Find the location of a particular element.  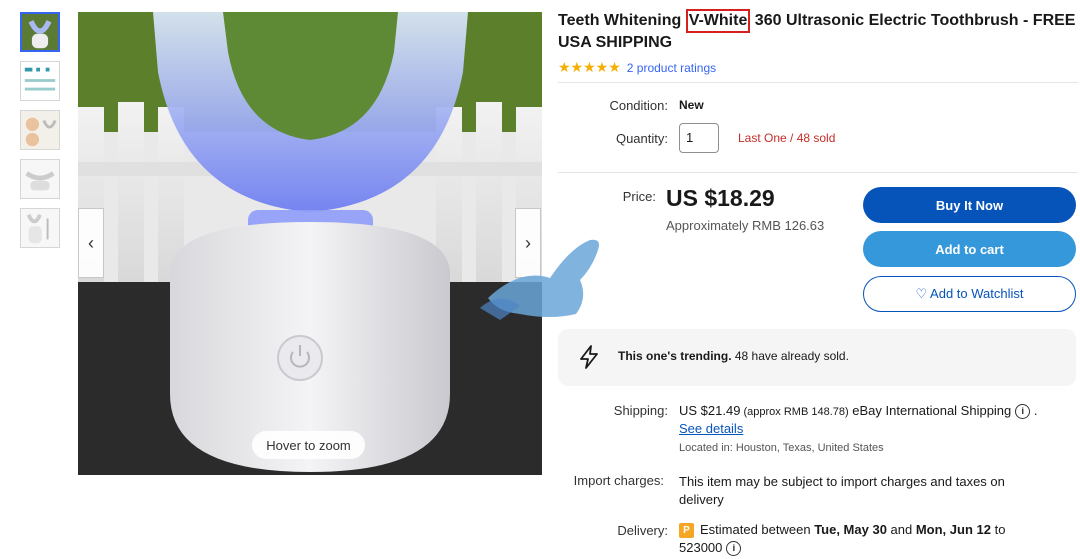

shipping-label: Shipping: is located at coordinates (640, 410).